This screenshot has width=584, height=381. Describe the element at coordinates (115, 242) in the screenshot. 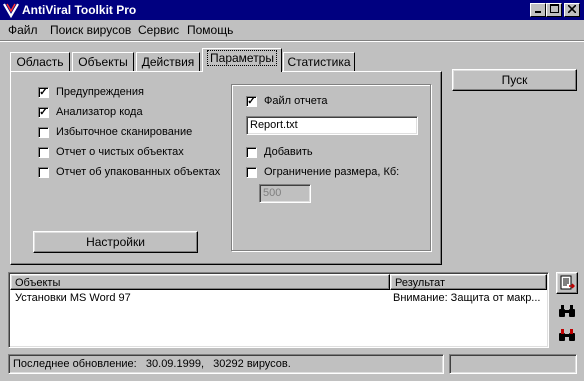

I see `settings-button: Настройки` at that location.